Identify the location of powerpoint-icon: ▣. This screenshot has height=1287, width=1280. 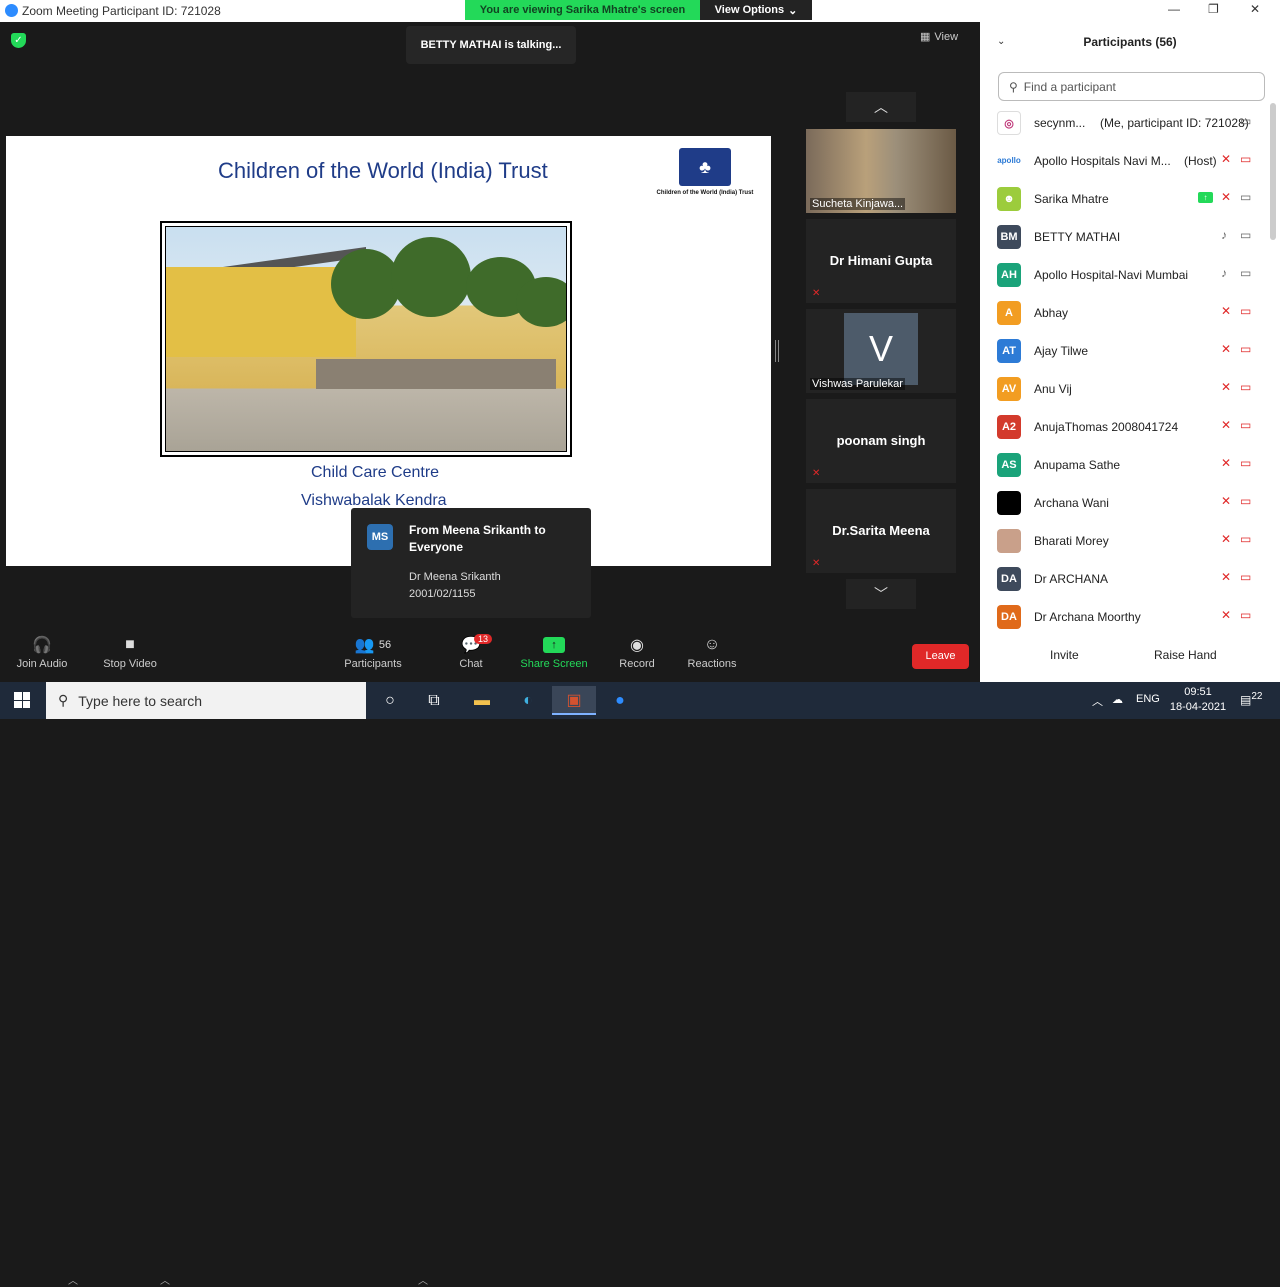
(574, 700).